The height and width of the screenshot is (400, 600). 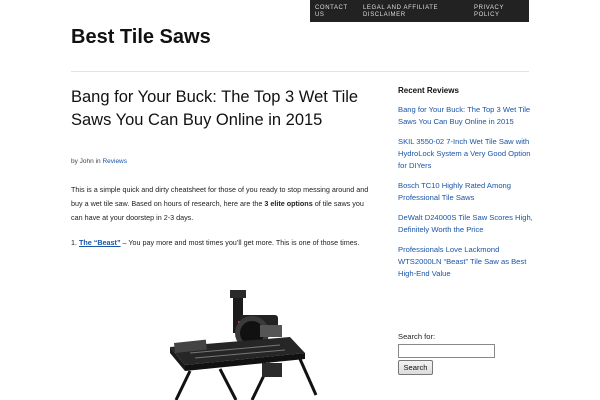 I want to click on byline-author: by John in, so click(x=87, y=161).